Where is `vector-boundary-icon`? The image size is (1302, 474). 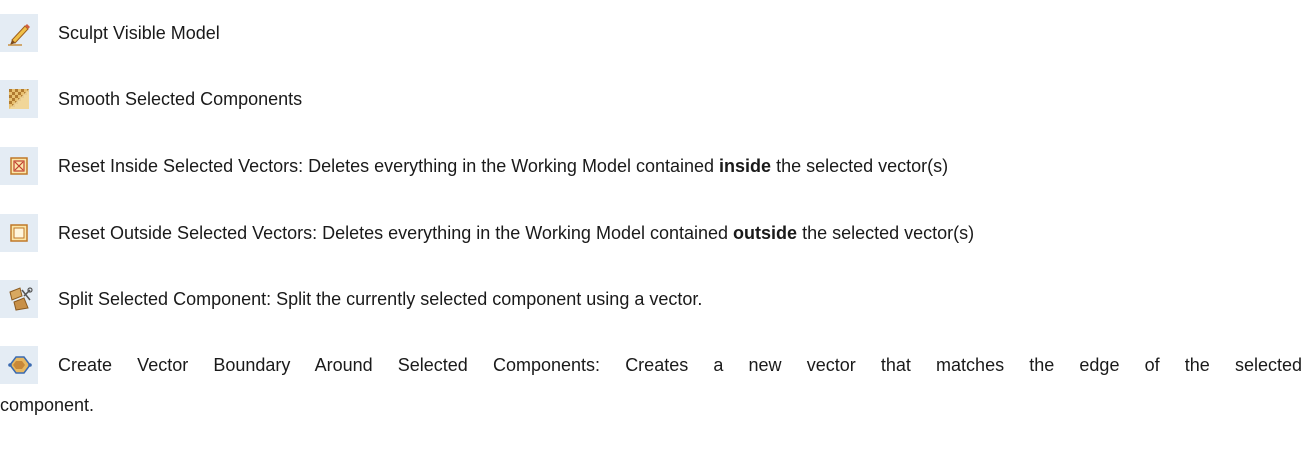
vector-boundary-icon is located at coordinates (19, 365).